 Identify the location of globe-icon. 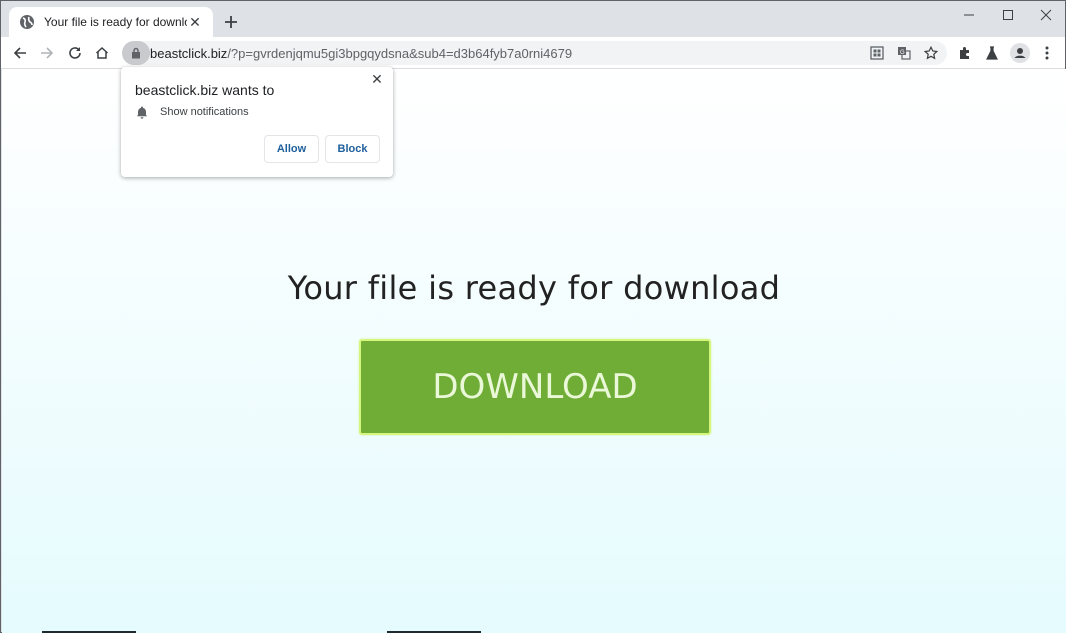
(27, 22).